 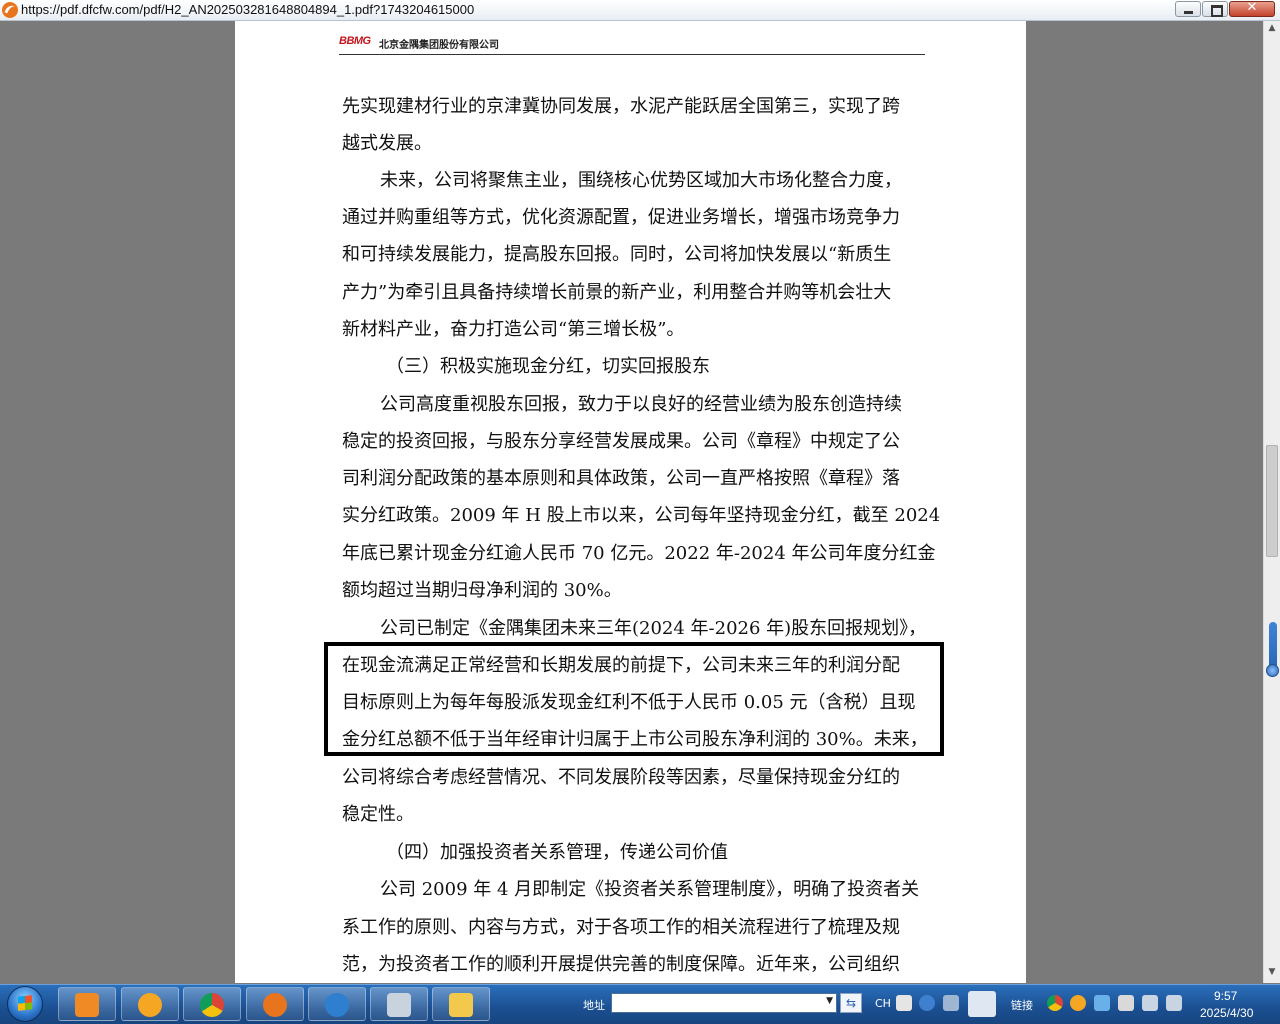 I want to click on minimize-button, so click(x=1188, y=9).